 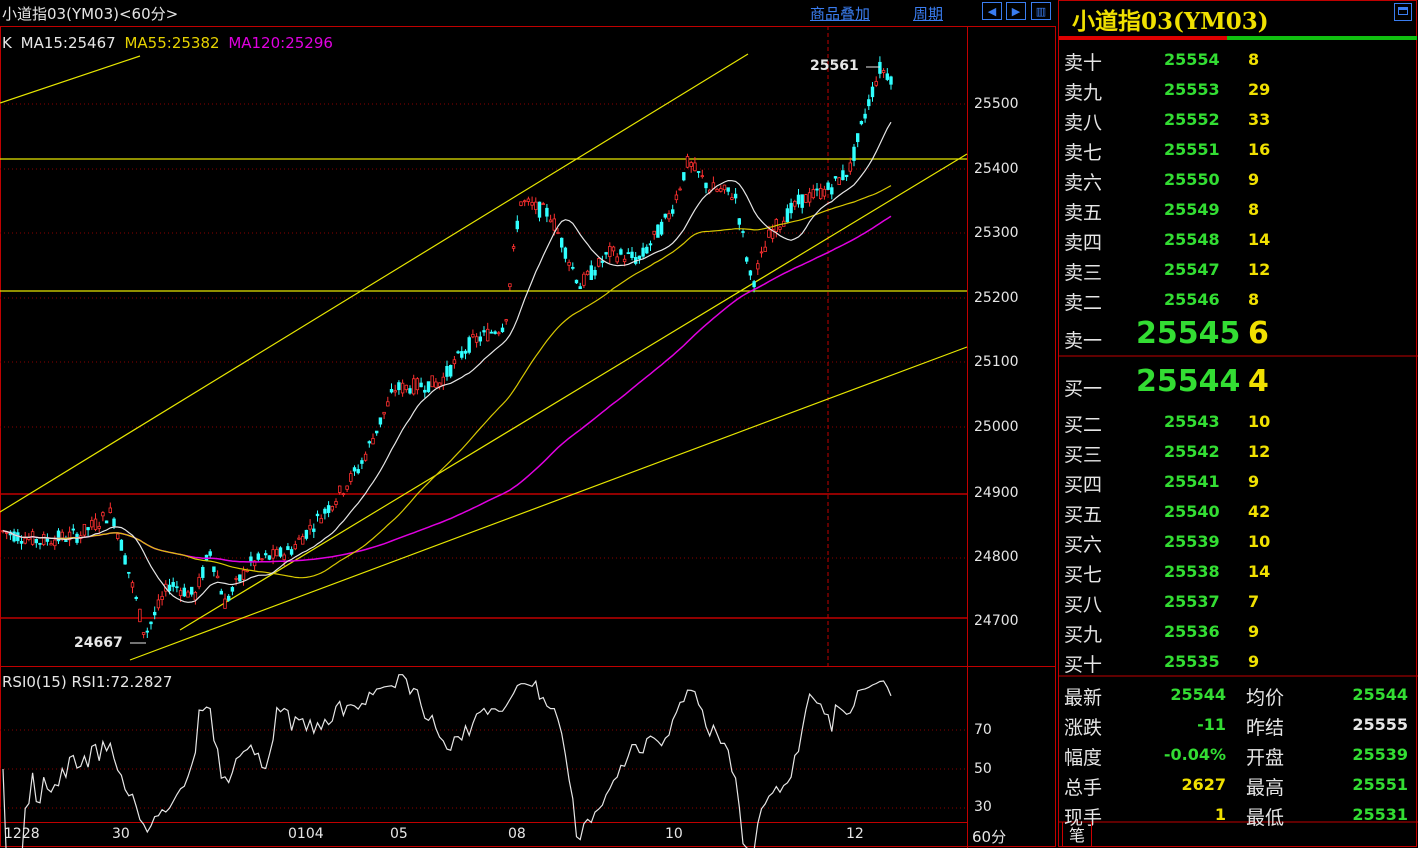 What do you see at coordinates (1192, 269) in the screenshot?
I see `ask-price: 25547` at bounding box center [1192, 269].